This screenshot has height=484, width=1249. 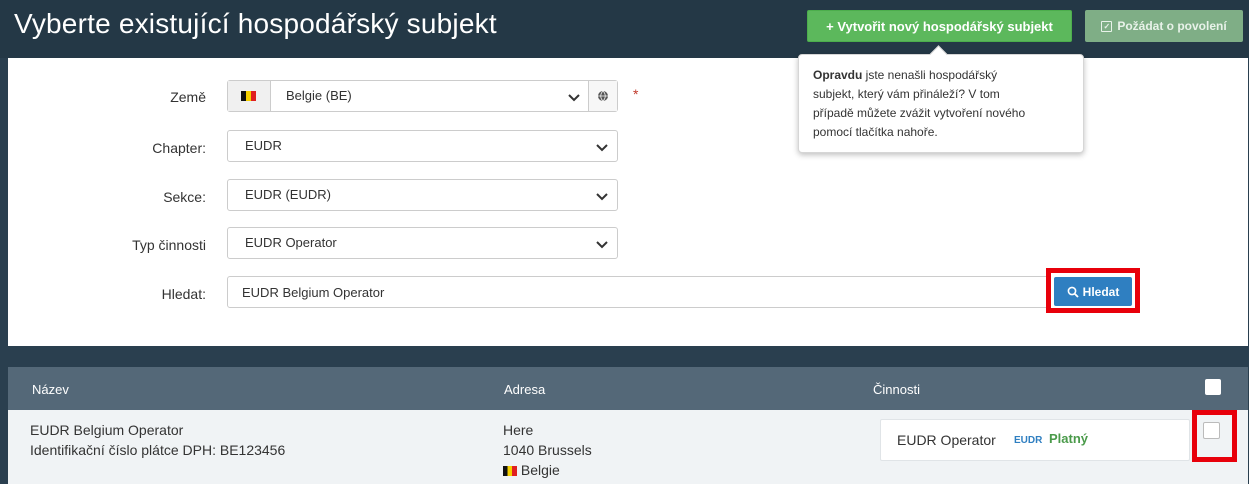 I want to click on globe-button, so click(x=602, y=96).